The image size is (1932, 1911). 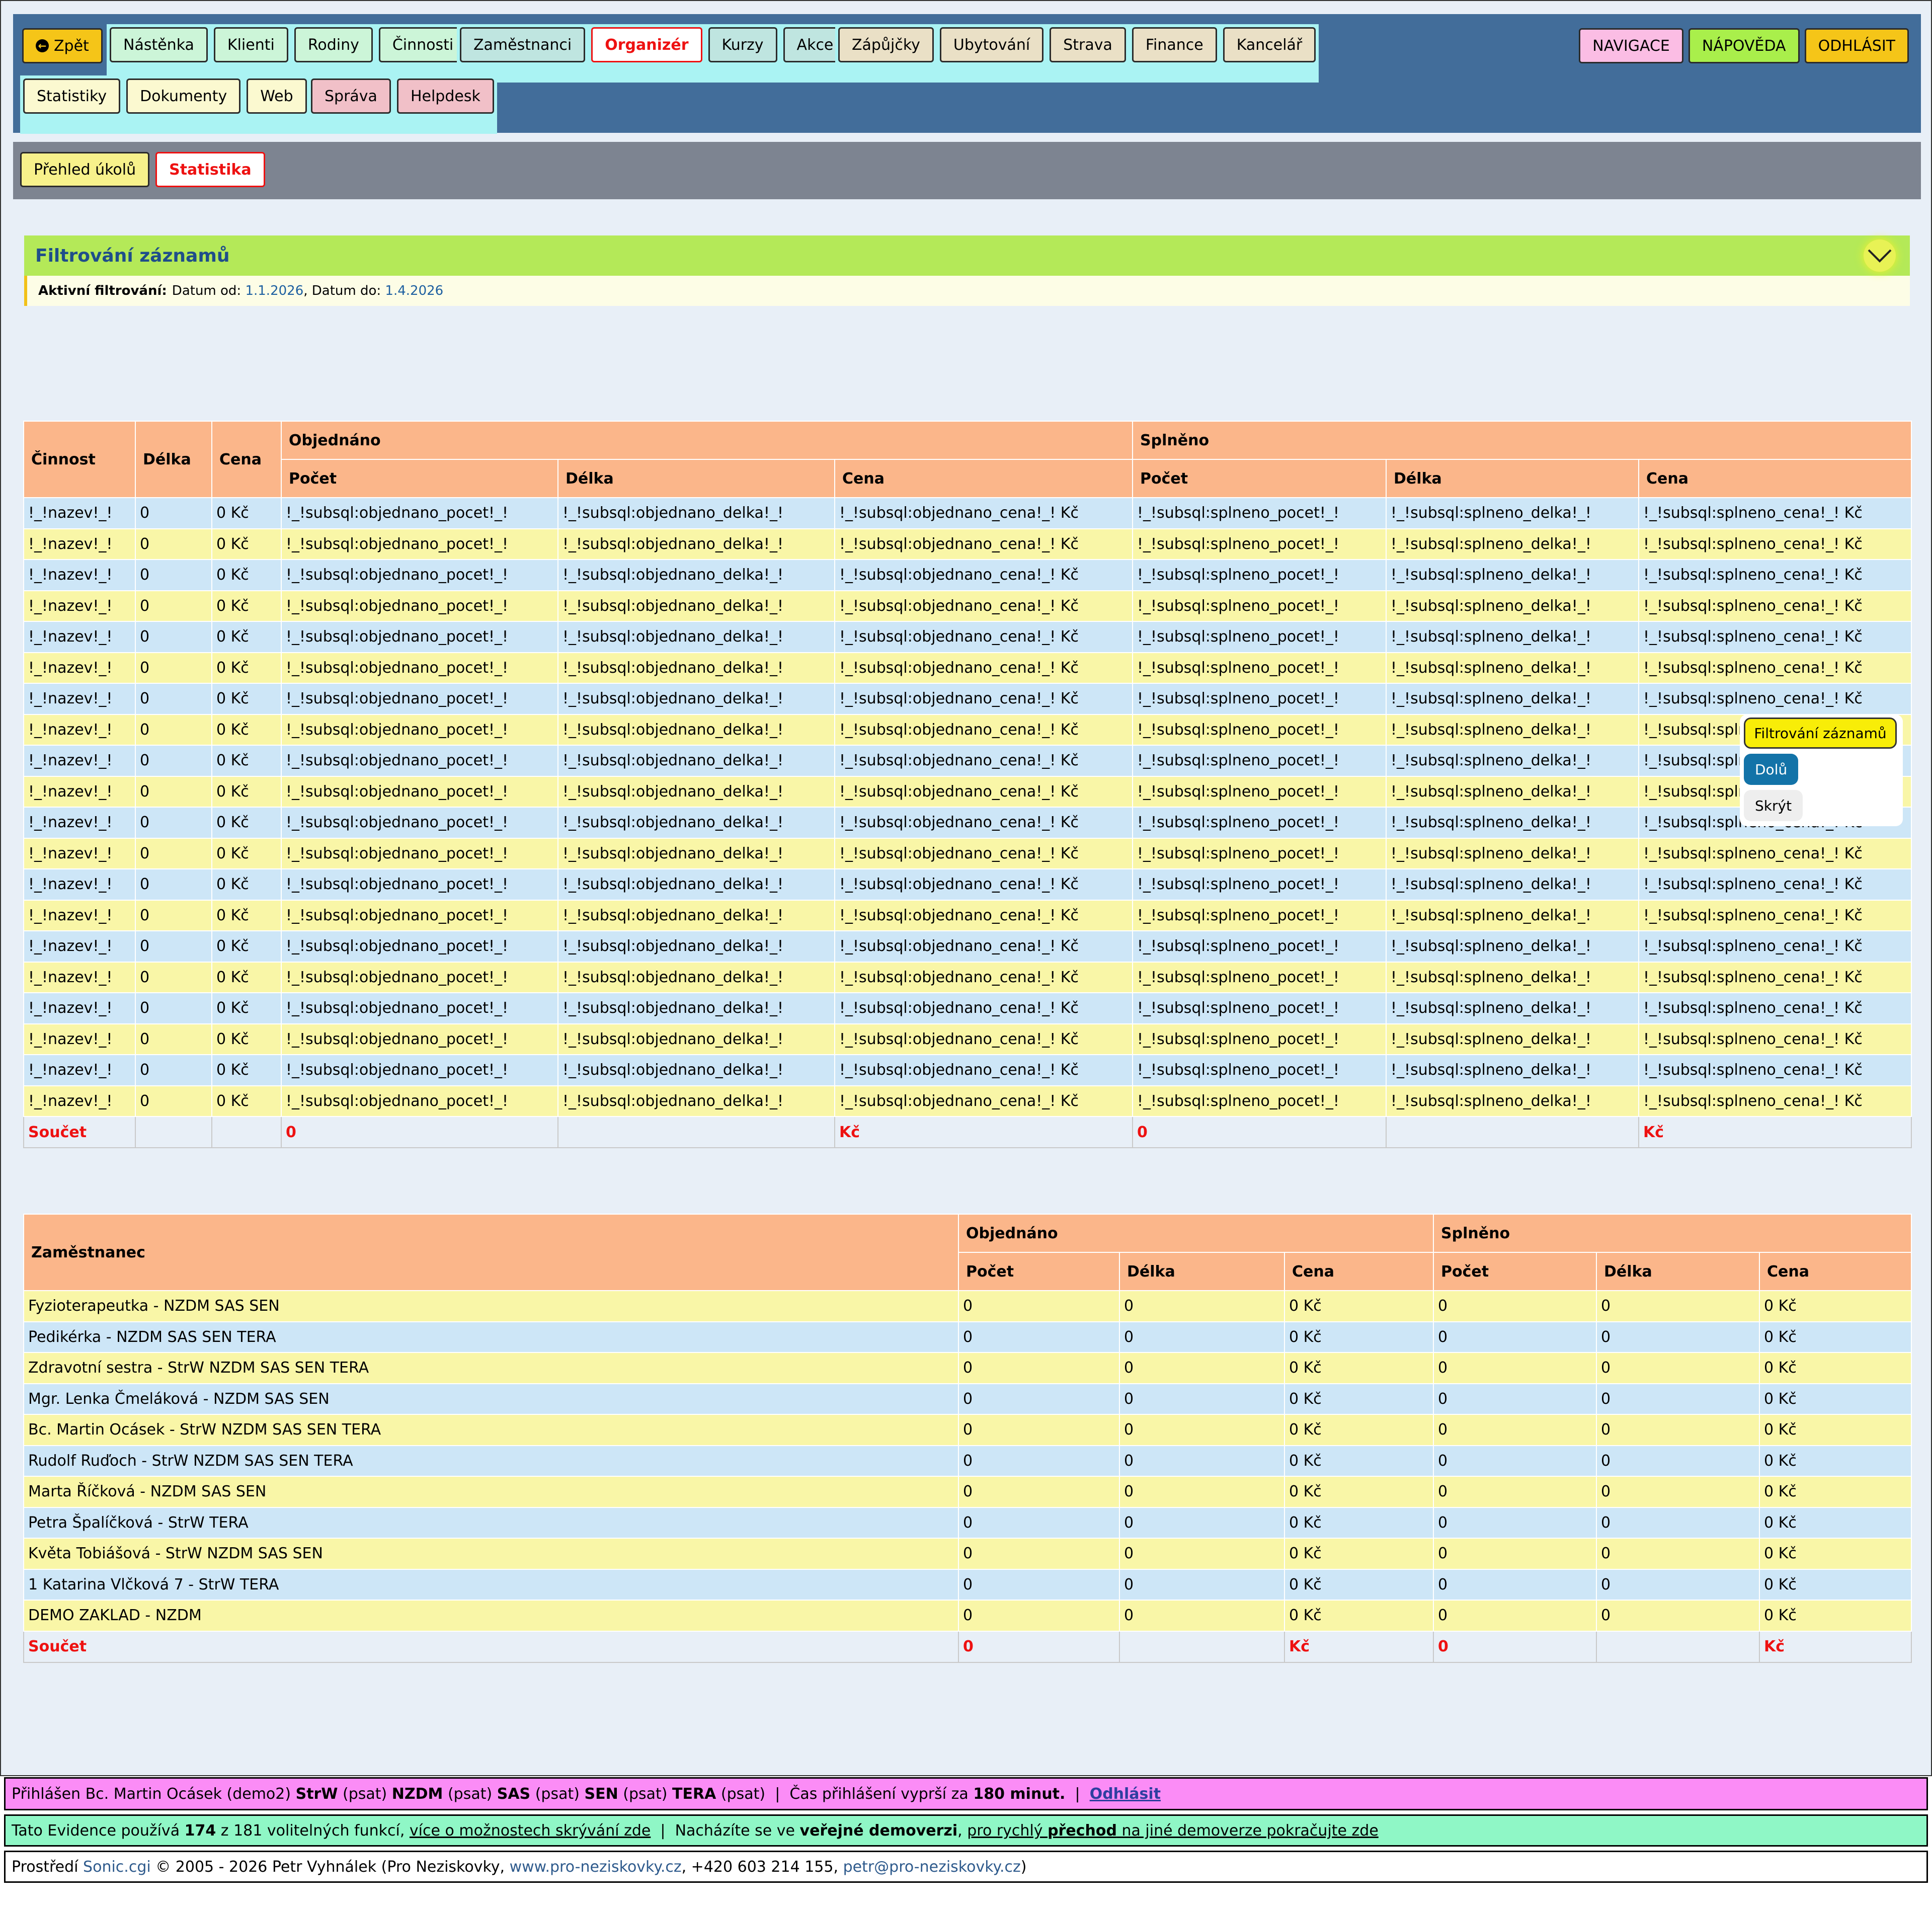 What do you see at coordinates (992, 44) in the screenshot?
I see `nav-ubytovani-button: Ubytování` at bounding box center [992, 44].